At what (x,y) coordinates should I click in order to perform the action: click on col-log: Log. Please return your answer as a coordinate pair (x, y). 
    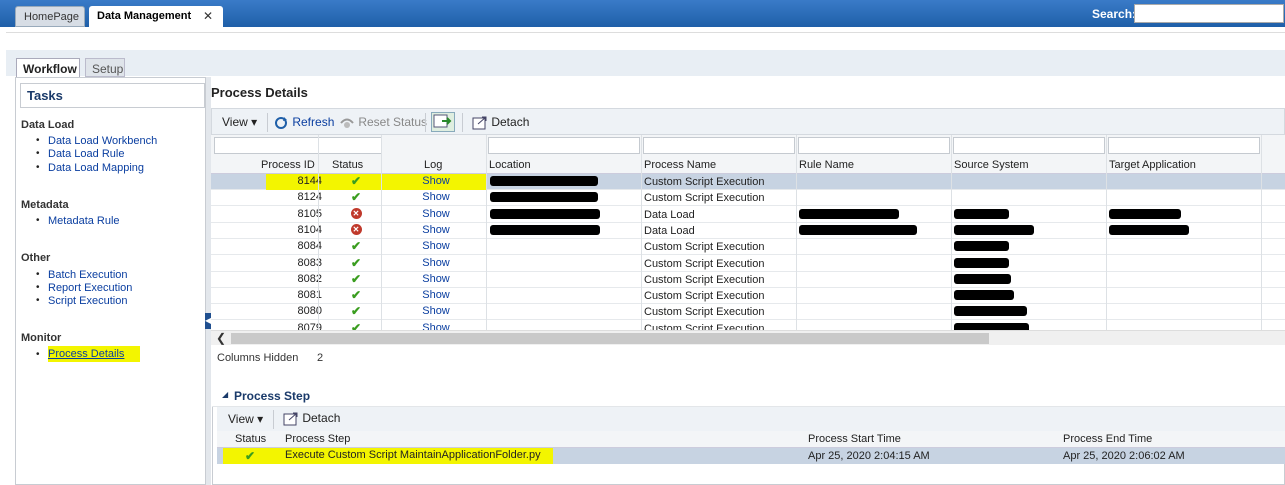
    Looking at the image, I should click on (433, 165).